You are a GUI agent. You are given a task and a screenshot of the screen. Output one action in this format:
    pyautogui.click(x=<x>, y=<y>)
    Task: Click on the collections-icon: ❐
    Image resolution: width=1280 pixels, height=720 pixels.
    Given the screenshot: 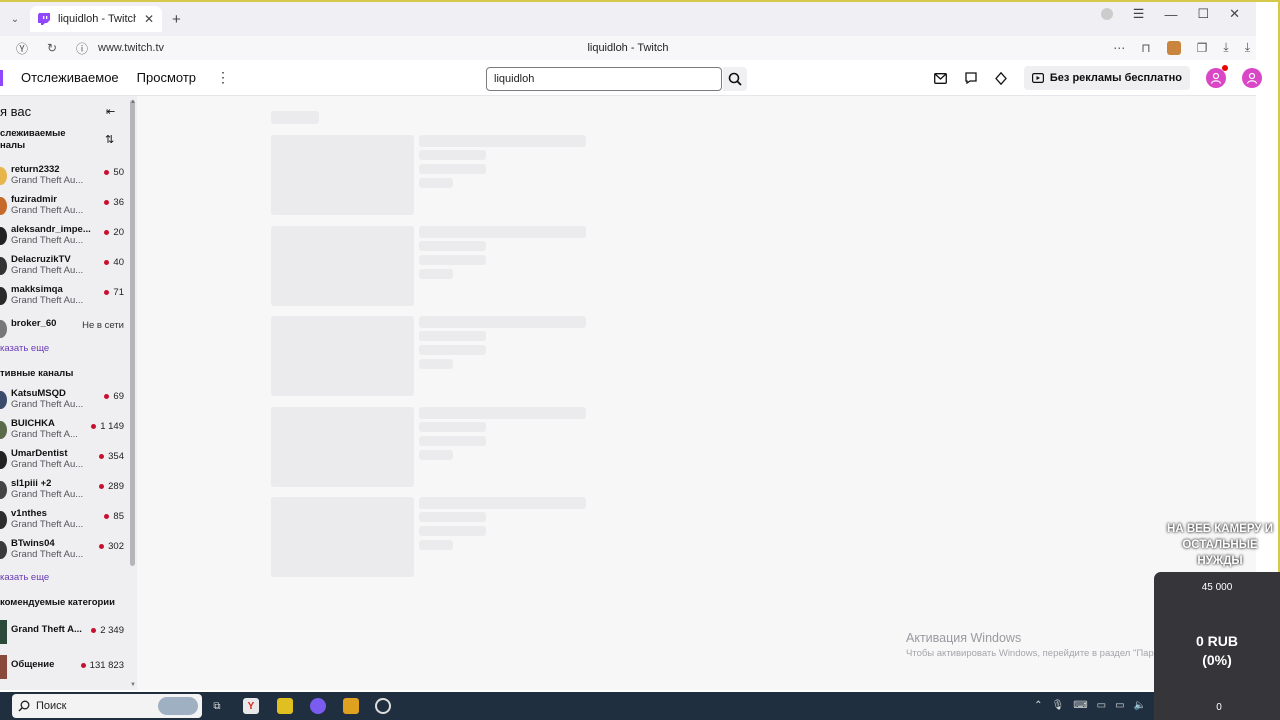 What is the action you would take?
    pyautogui.click(x=1202, y=48)
    